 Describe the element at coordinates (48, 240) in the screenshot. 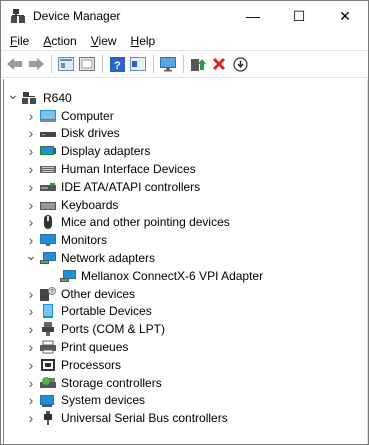

I see `monitor-icon` at that location.